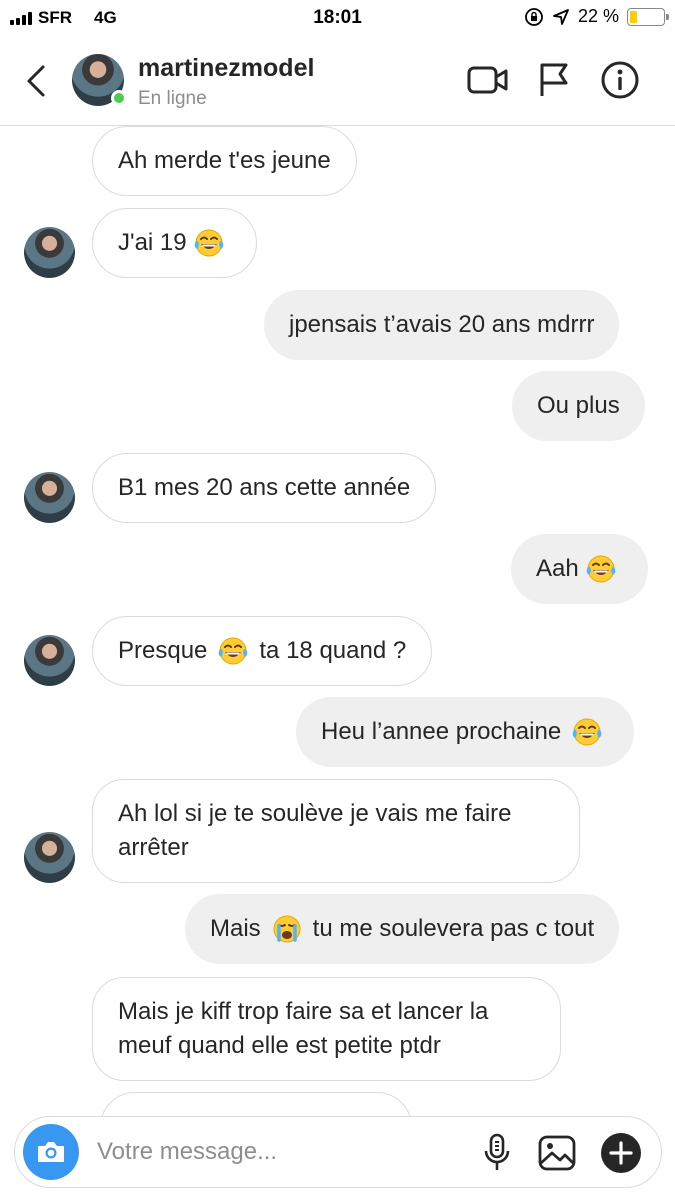 The height and width of the screenshot is (1200, 675). Describe the element at coordinates (337, 18) in the screenshot. I see `status-bar: SFR 4G 18:01 22 %` at that location.